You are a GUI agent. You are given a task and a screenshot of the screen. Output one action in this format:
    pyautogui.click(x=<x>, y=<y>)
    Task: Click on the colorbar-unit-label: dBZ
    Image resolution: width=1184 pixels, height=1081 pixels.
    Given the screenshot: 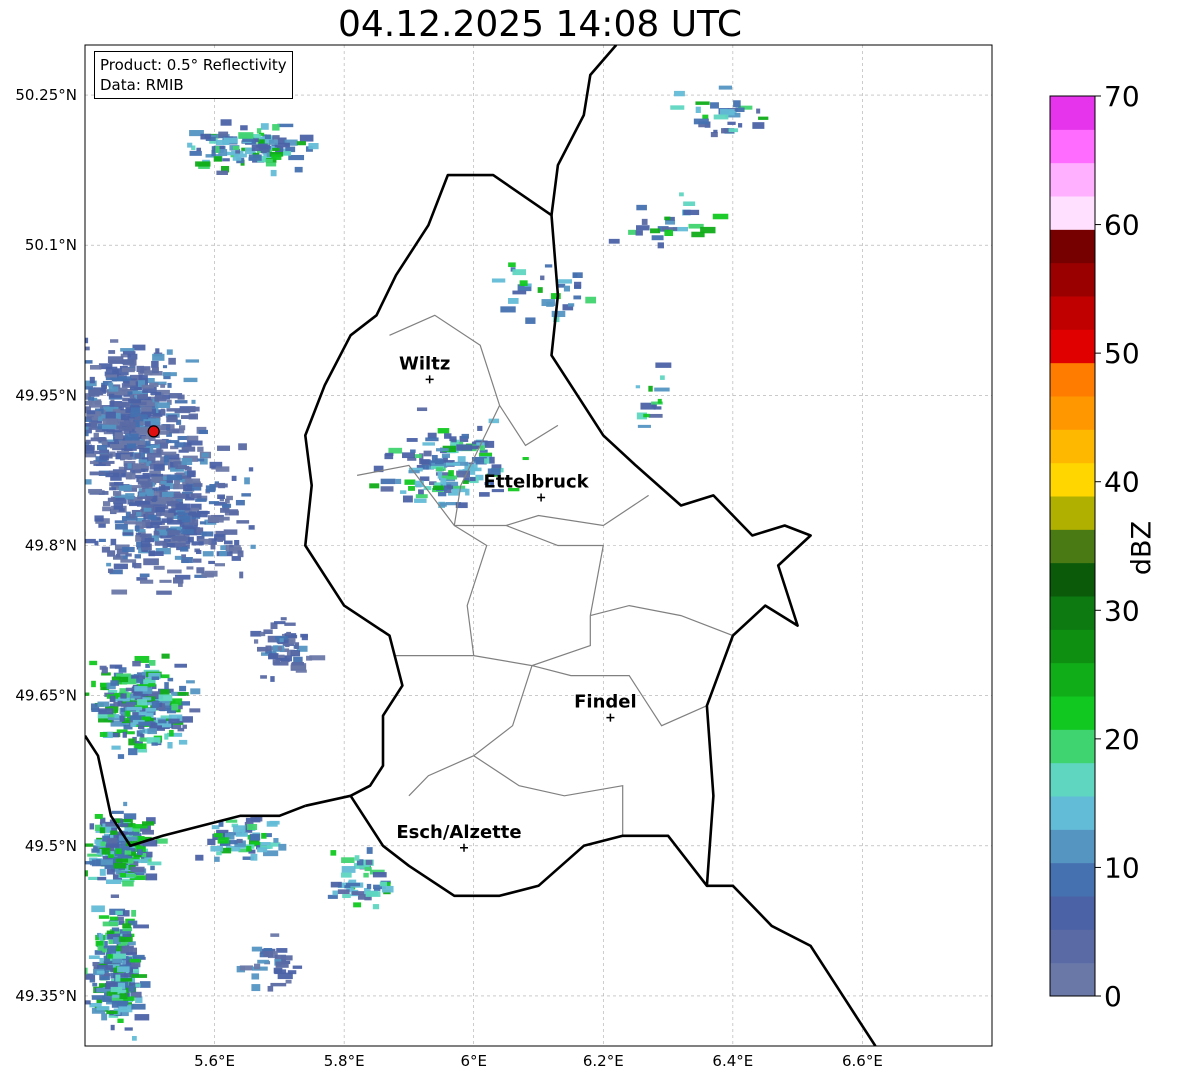 What is the action you would take?
    pyautogui.click(x=1142, y=548)
    